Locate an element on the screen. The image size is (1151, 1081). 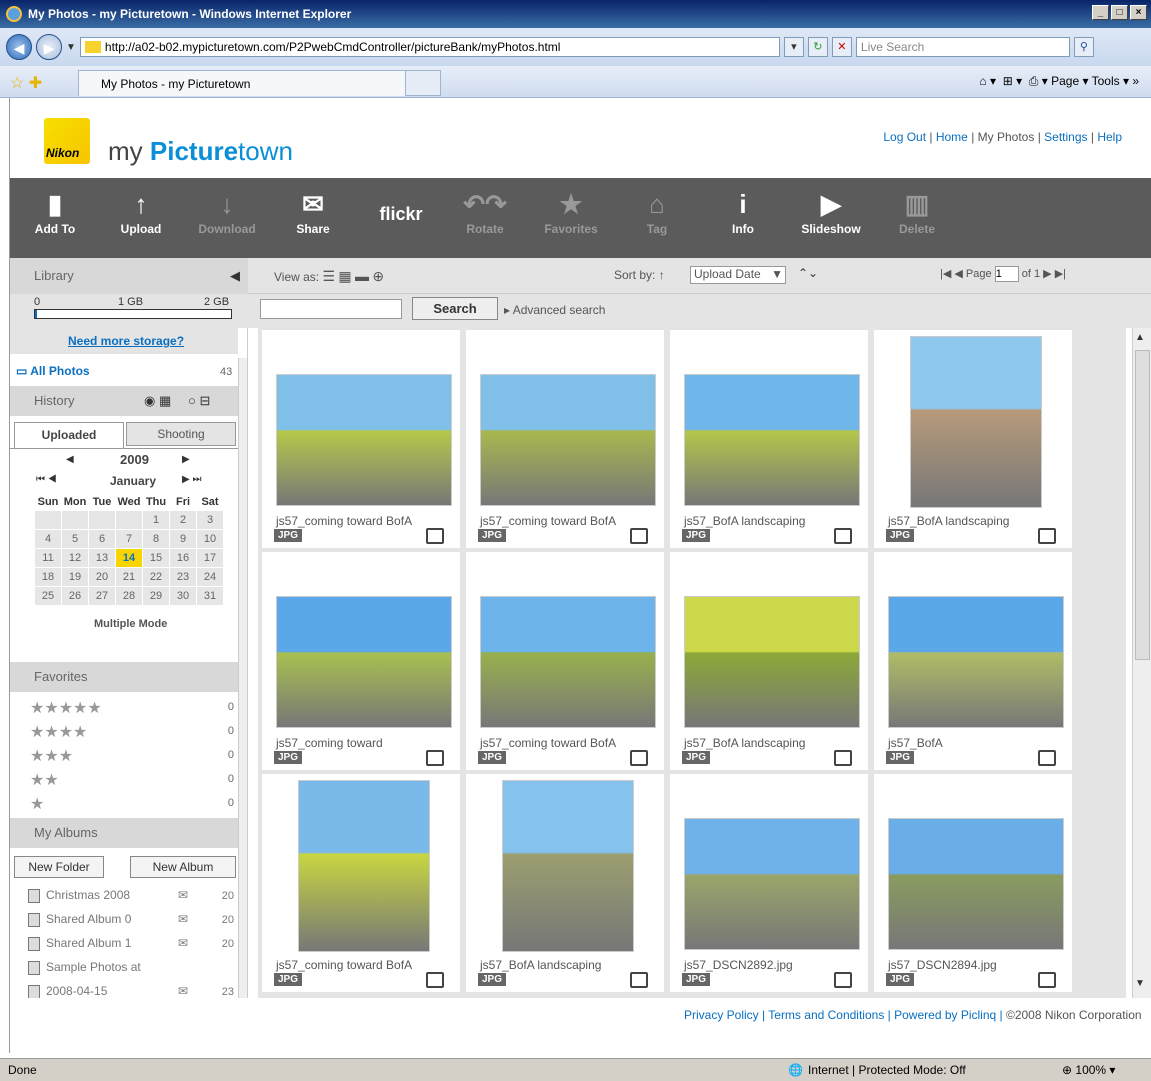
sidebar-scrollbar is located at coordinates (242, 678).